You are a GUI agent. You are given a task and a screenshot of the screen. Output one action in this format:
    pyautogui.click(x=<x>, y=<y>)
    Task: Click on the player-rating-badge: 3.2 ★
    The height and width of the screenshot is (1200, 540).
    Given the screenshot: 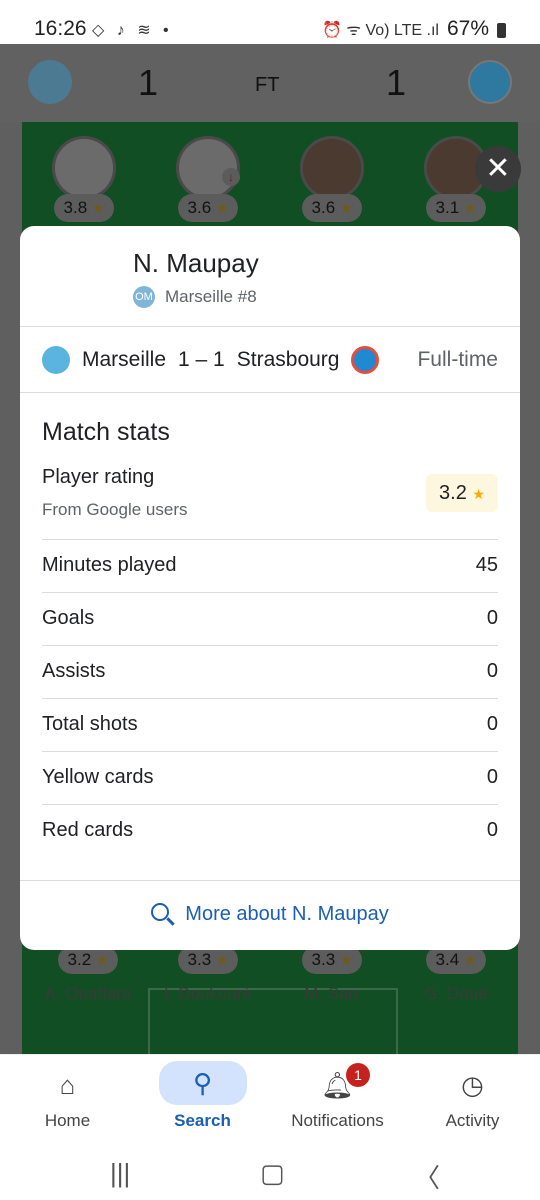 What is the action you would take?
    pyautogui.click(x=462, y=493)
    